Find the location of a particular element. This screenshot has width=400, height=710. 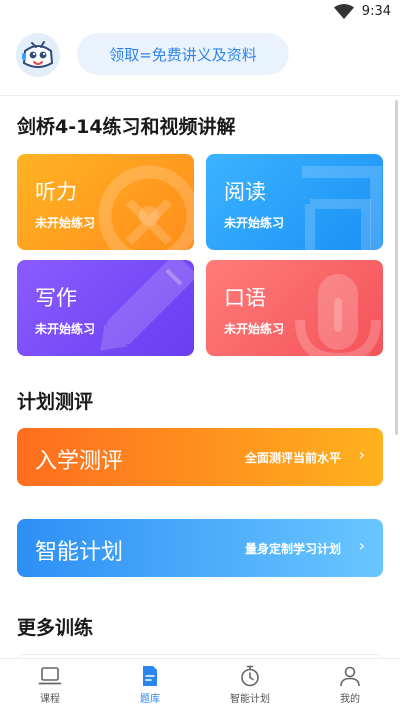

status-time: 9:34 is located at coordinates (376, 11).